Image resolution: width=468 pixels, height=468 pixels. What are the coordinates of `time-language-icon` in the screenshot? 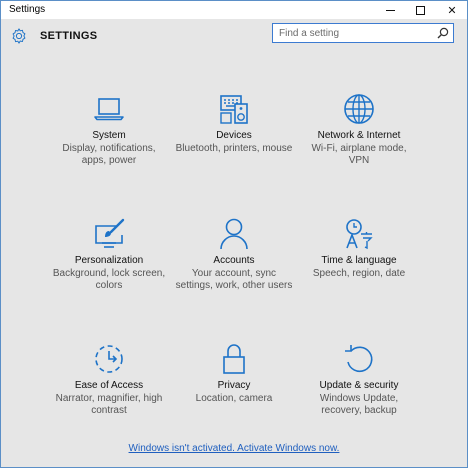 It's located at (359, 234).